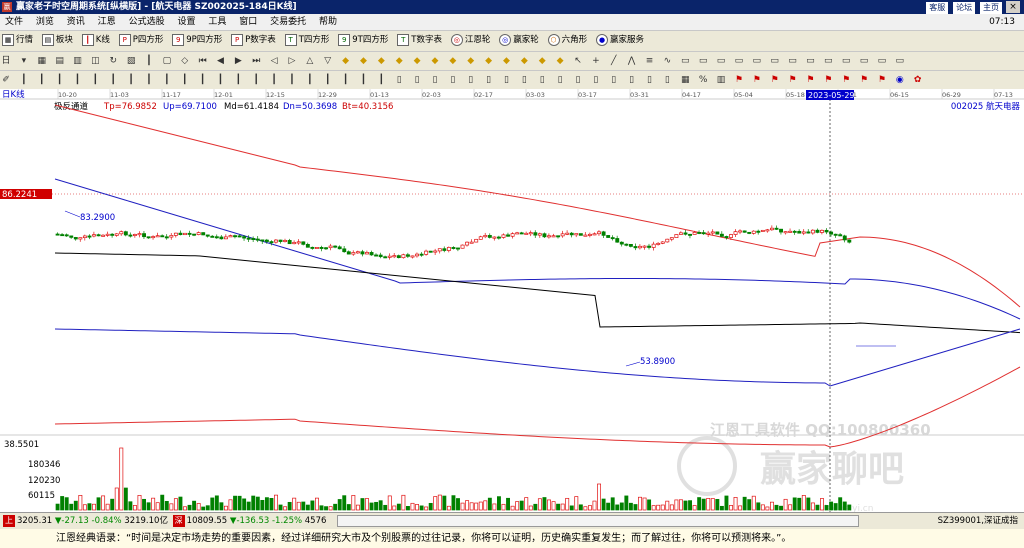  What do you see at coordinates (203, 61) in the screenshot?
I see `nav-first-icon: ⏮` at bounding box center [203, 61].